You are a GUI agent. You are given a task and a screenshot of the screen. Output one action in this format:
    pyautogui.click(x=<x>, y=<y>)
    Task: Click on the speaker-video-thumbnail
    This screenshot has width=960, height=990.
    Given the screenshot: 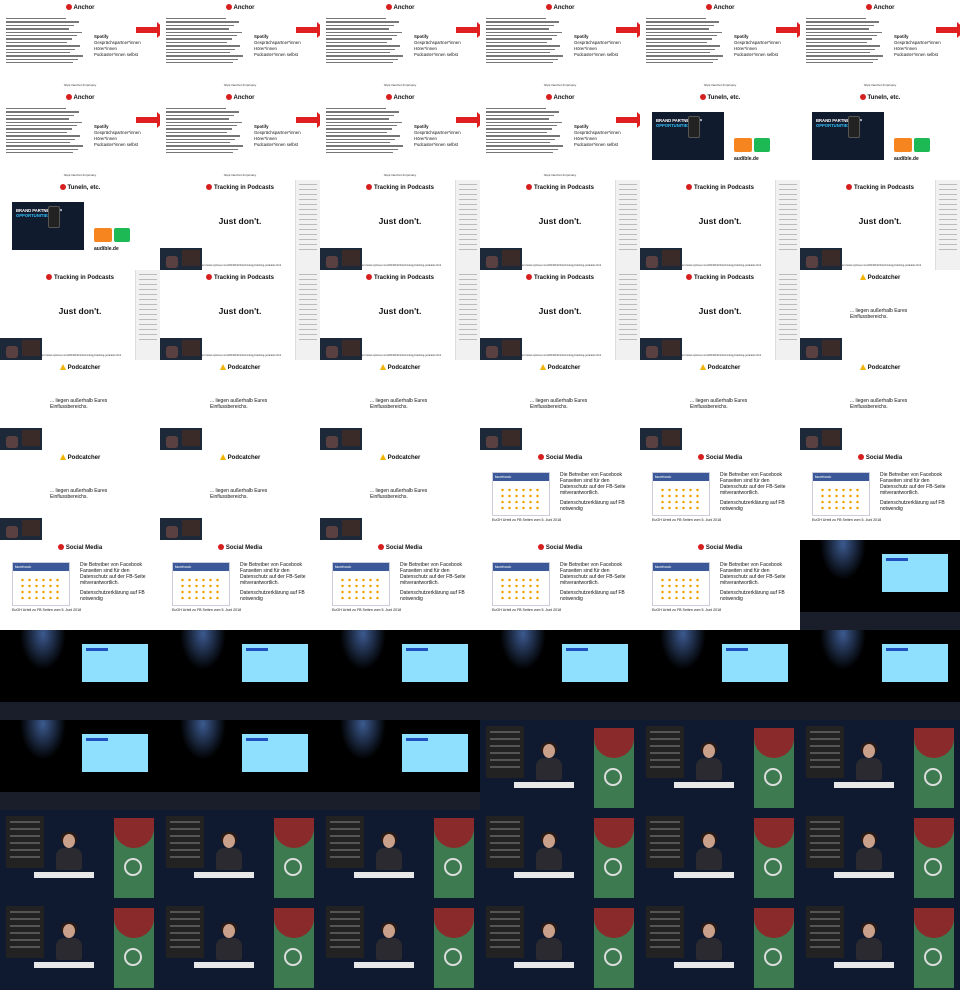 What is the action you would take?
    pyautogui.click(x=341, y=439)
    